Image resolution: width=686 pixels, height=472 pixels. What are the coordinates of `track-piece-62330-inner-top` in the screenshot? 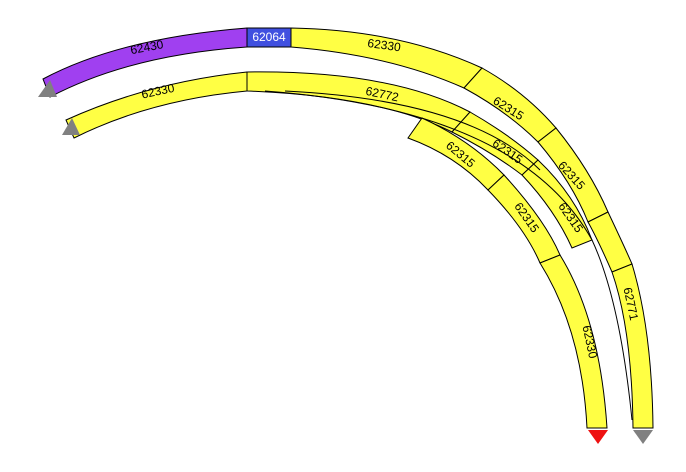 It's located at (156, 105).